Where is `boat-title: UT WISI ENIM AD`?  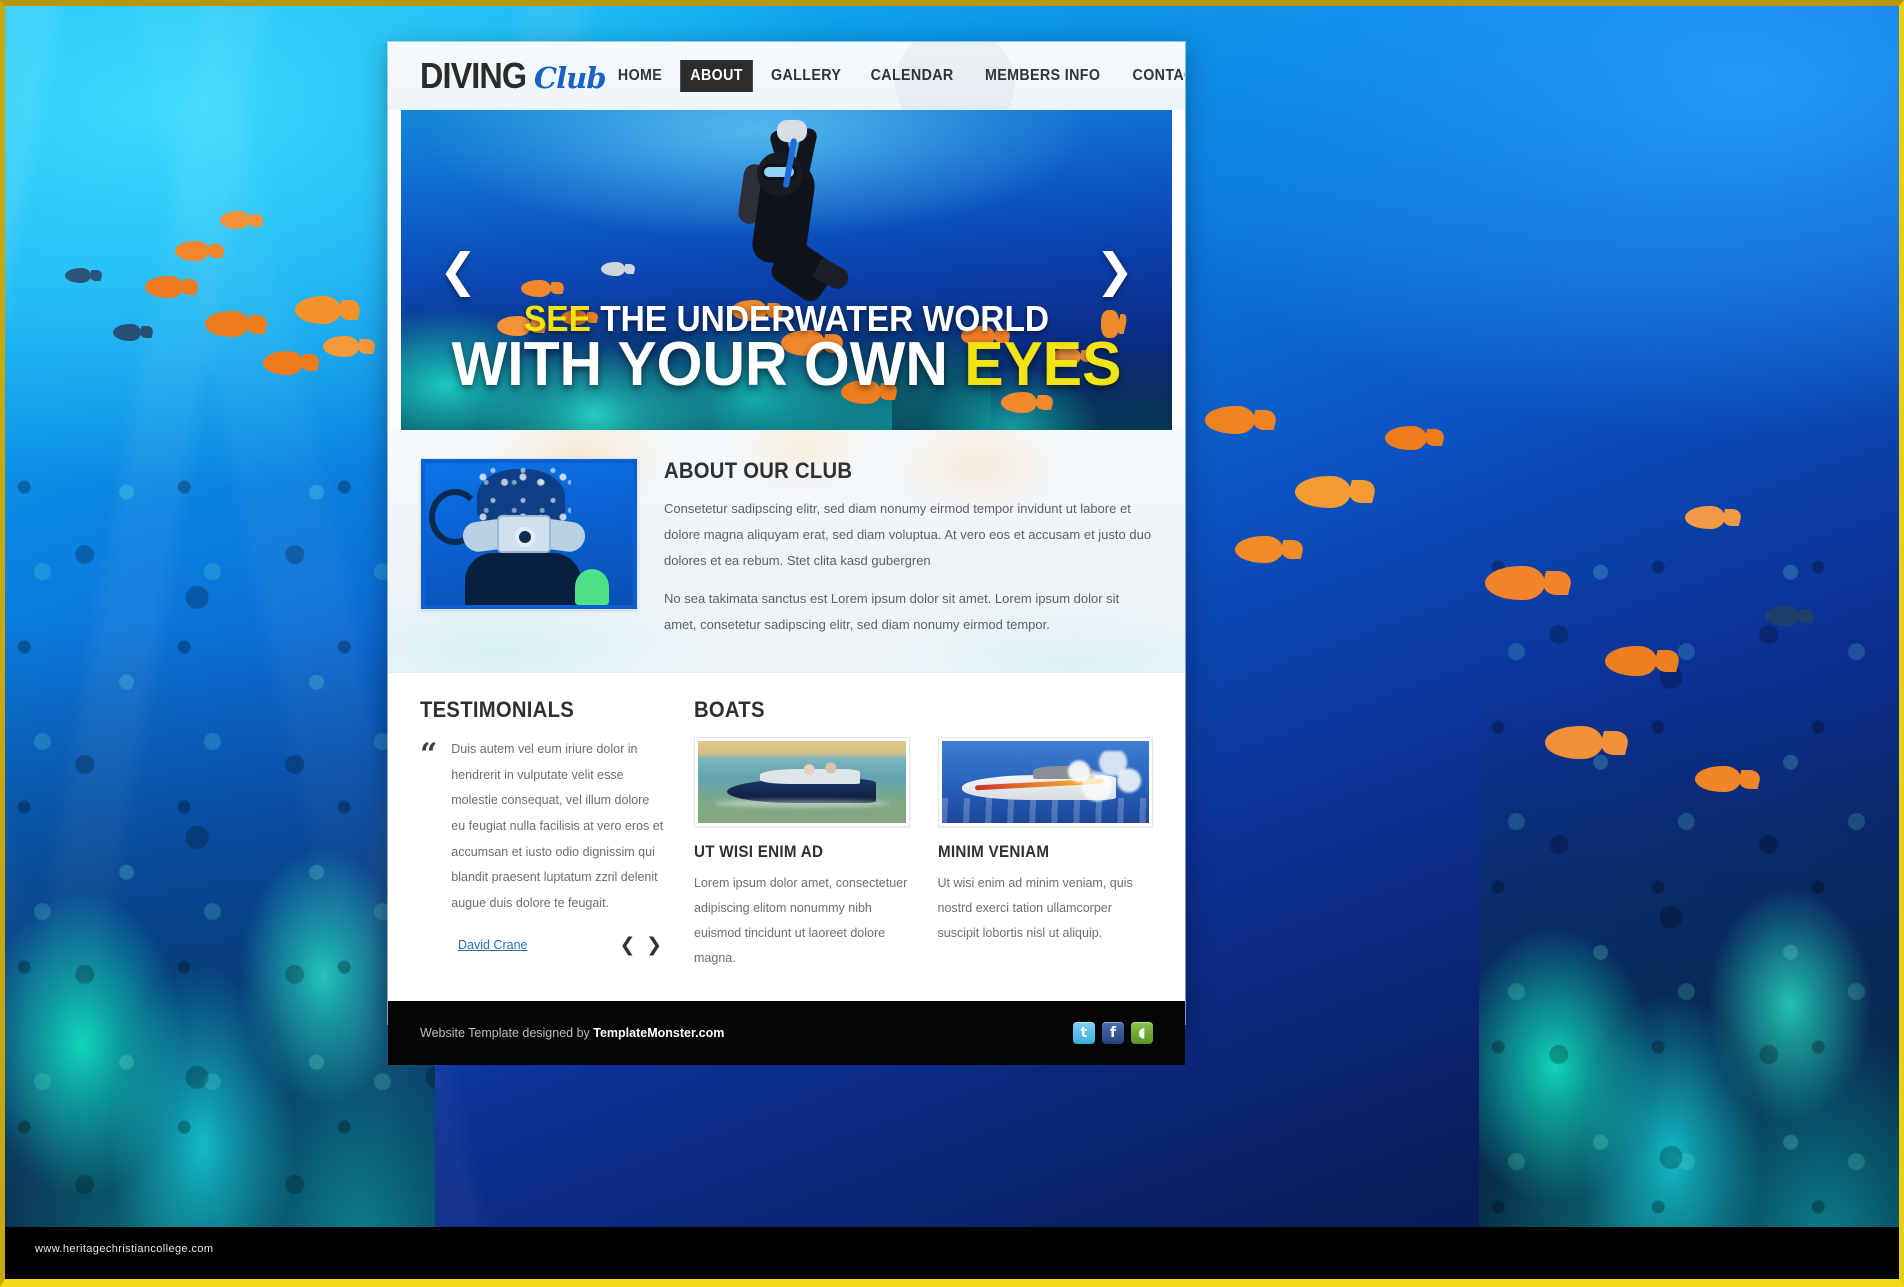
boat-title: UT WISI ENIM AD is located at coordinates (759, 852).